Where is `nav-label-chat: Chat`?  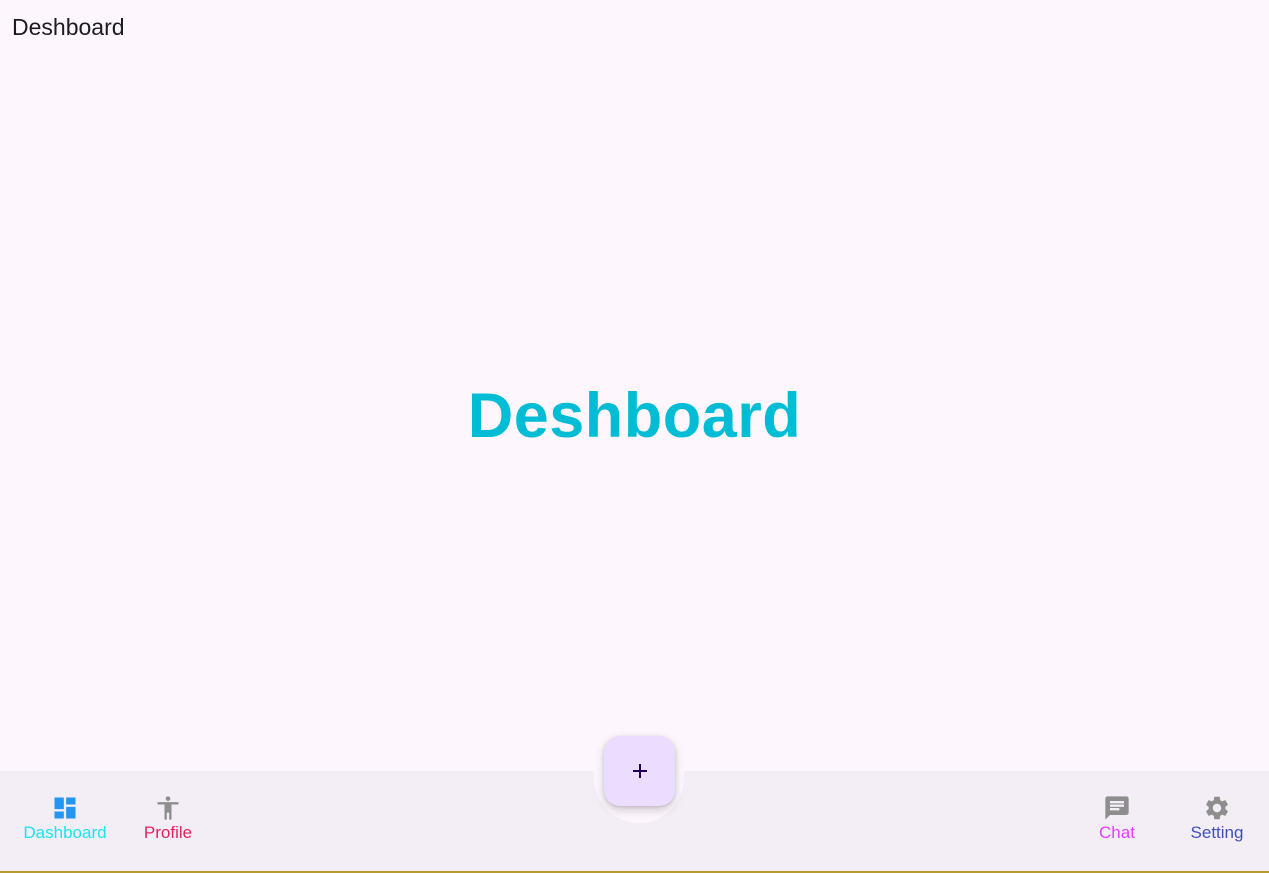 nav-label-chat: Chat is located at coordinates (1117, 832).